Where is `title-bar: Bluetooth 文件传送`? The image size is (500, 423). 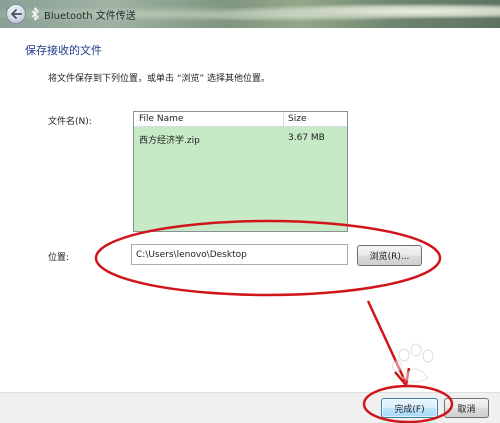 title-bar: Bluetooth 文件传送 is located at coordinates (250, 14).